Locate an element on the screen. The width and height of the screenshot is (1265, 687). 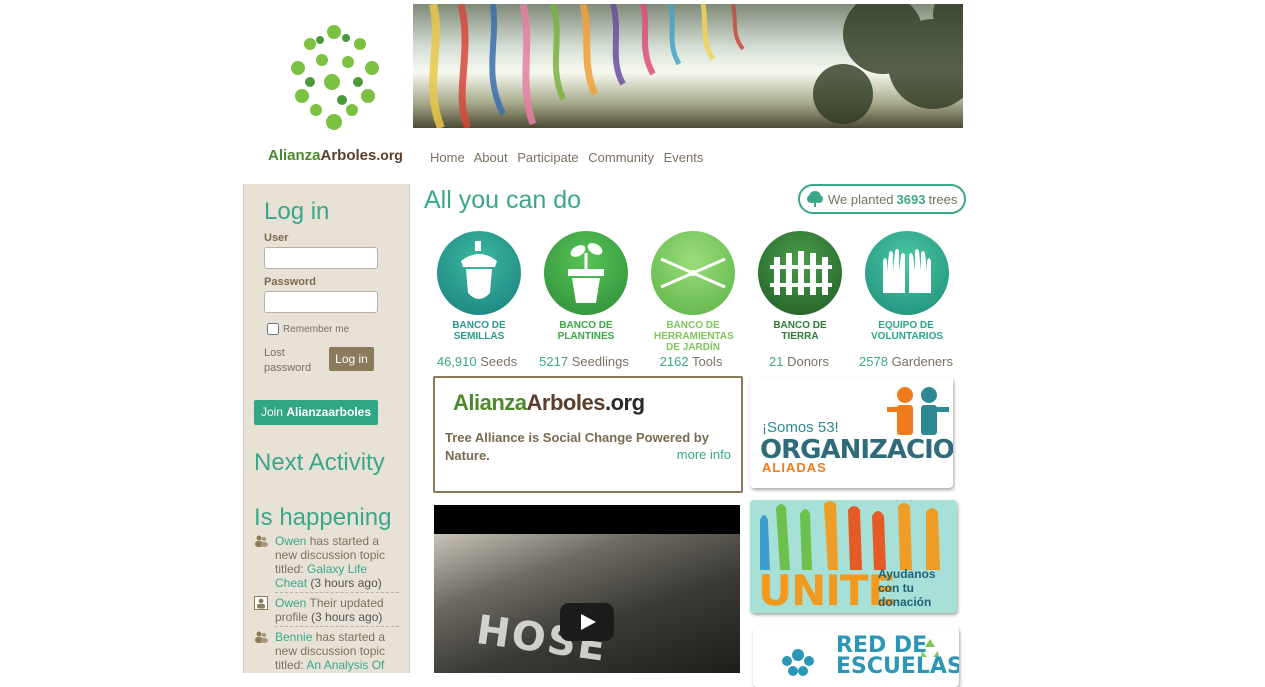
nav-community: Community is located at coordinates (621, 157).